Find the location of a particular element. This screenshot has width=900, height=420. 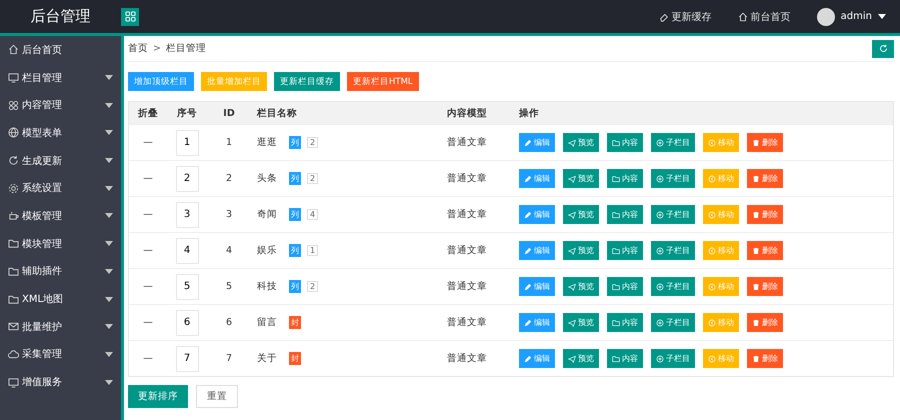

table-cell: 2 is located at coordinates (229, 178).